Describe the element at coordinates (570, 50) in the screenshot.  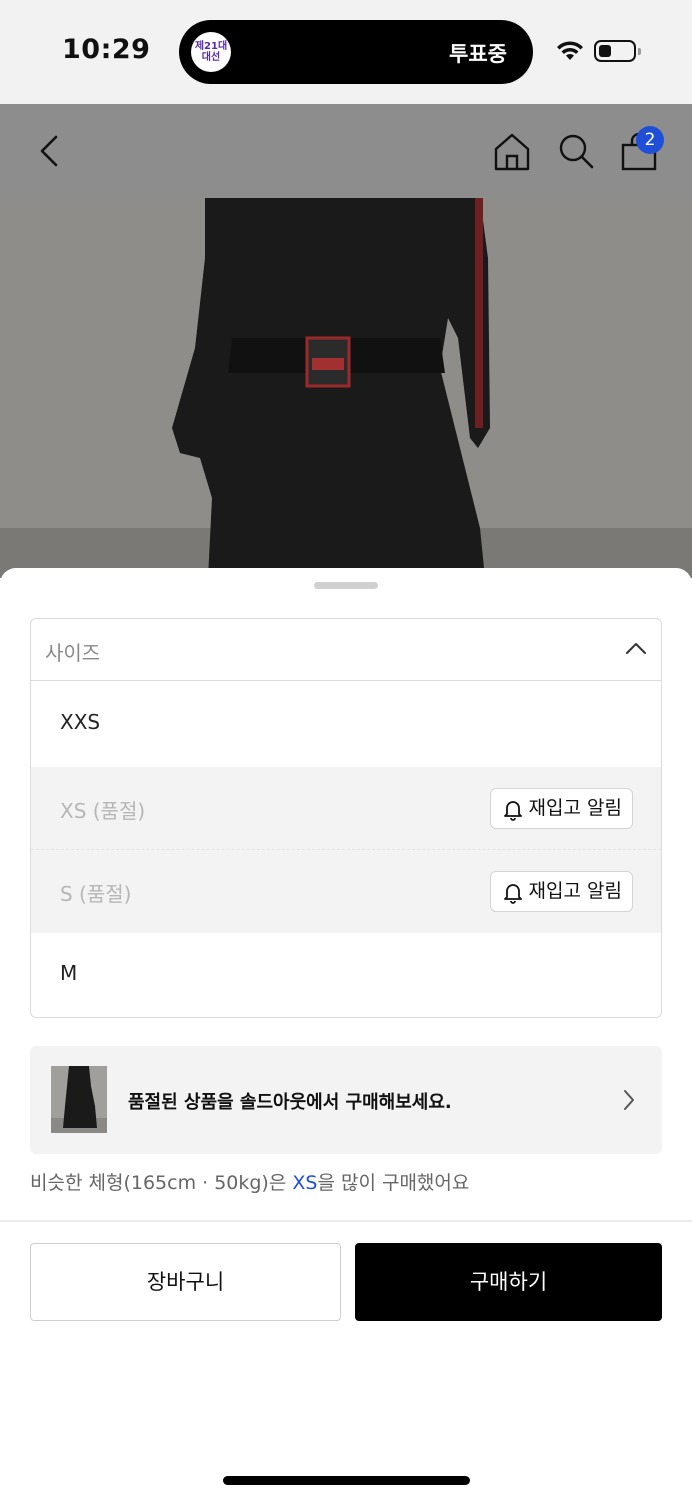
I see `wifi-icon` at that location.